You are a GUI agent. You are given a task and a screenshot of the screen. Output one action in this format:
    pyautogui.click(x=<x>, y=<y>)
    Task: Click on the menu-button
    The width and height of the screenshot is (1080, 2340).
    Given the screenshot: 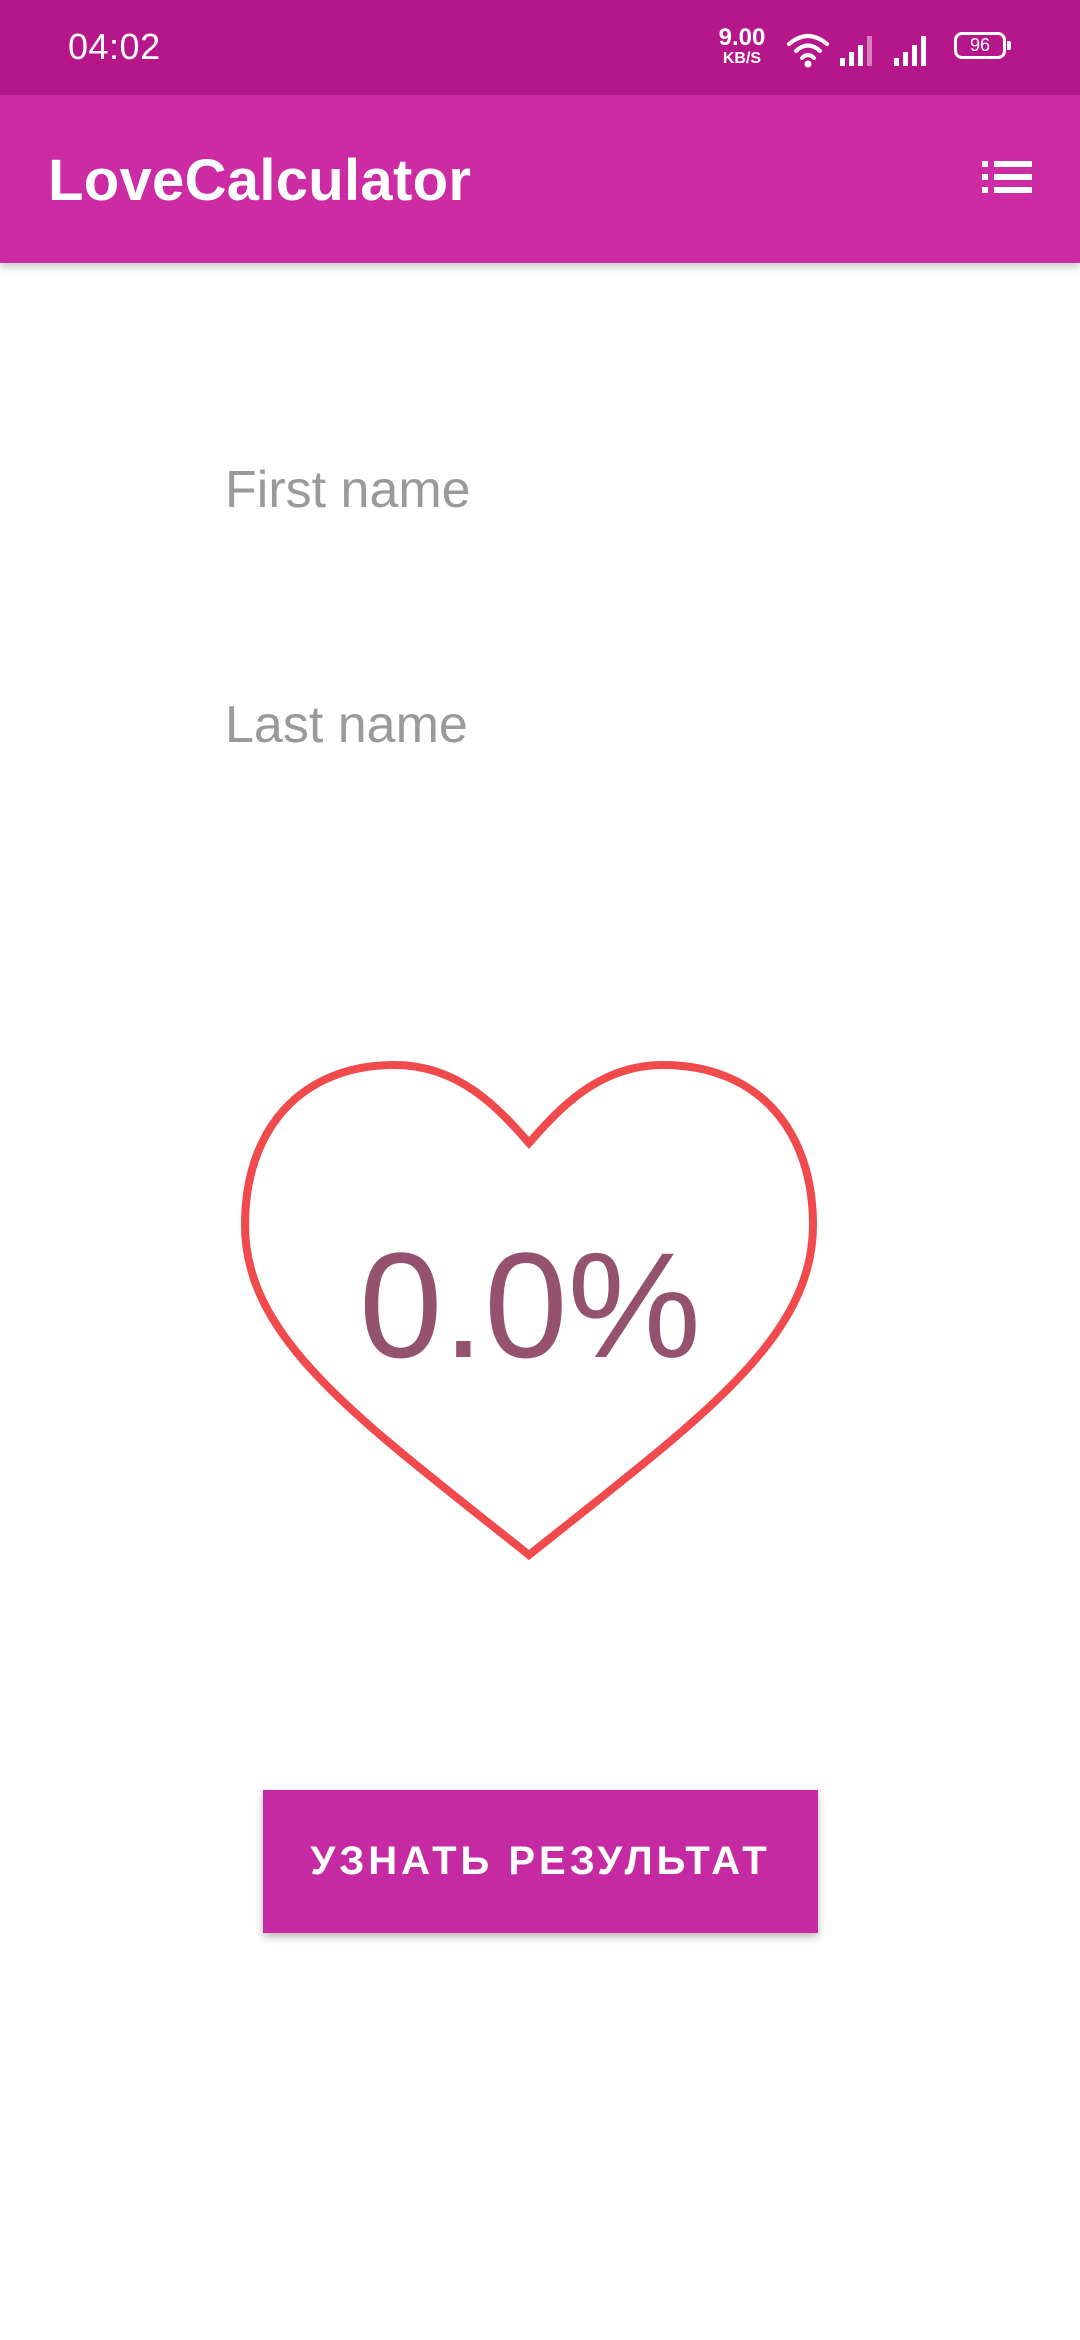 What is the action you would take?
    pyautogui.click(x=1007, y=181)
    